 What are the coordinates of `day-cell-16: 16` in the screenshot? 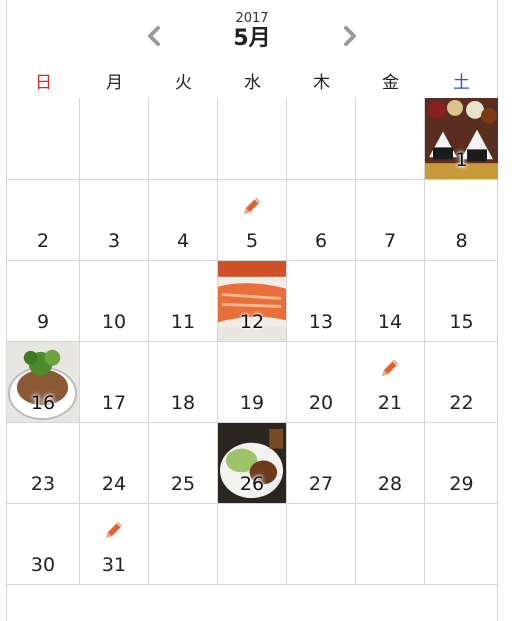 It's located at (43, 382).